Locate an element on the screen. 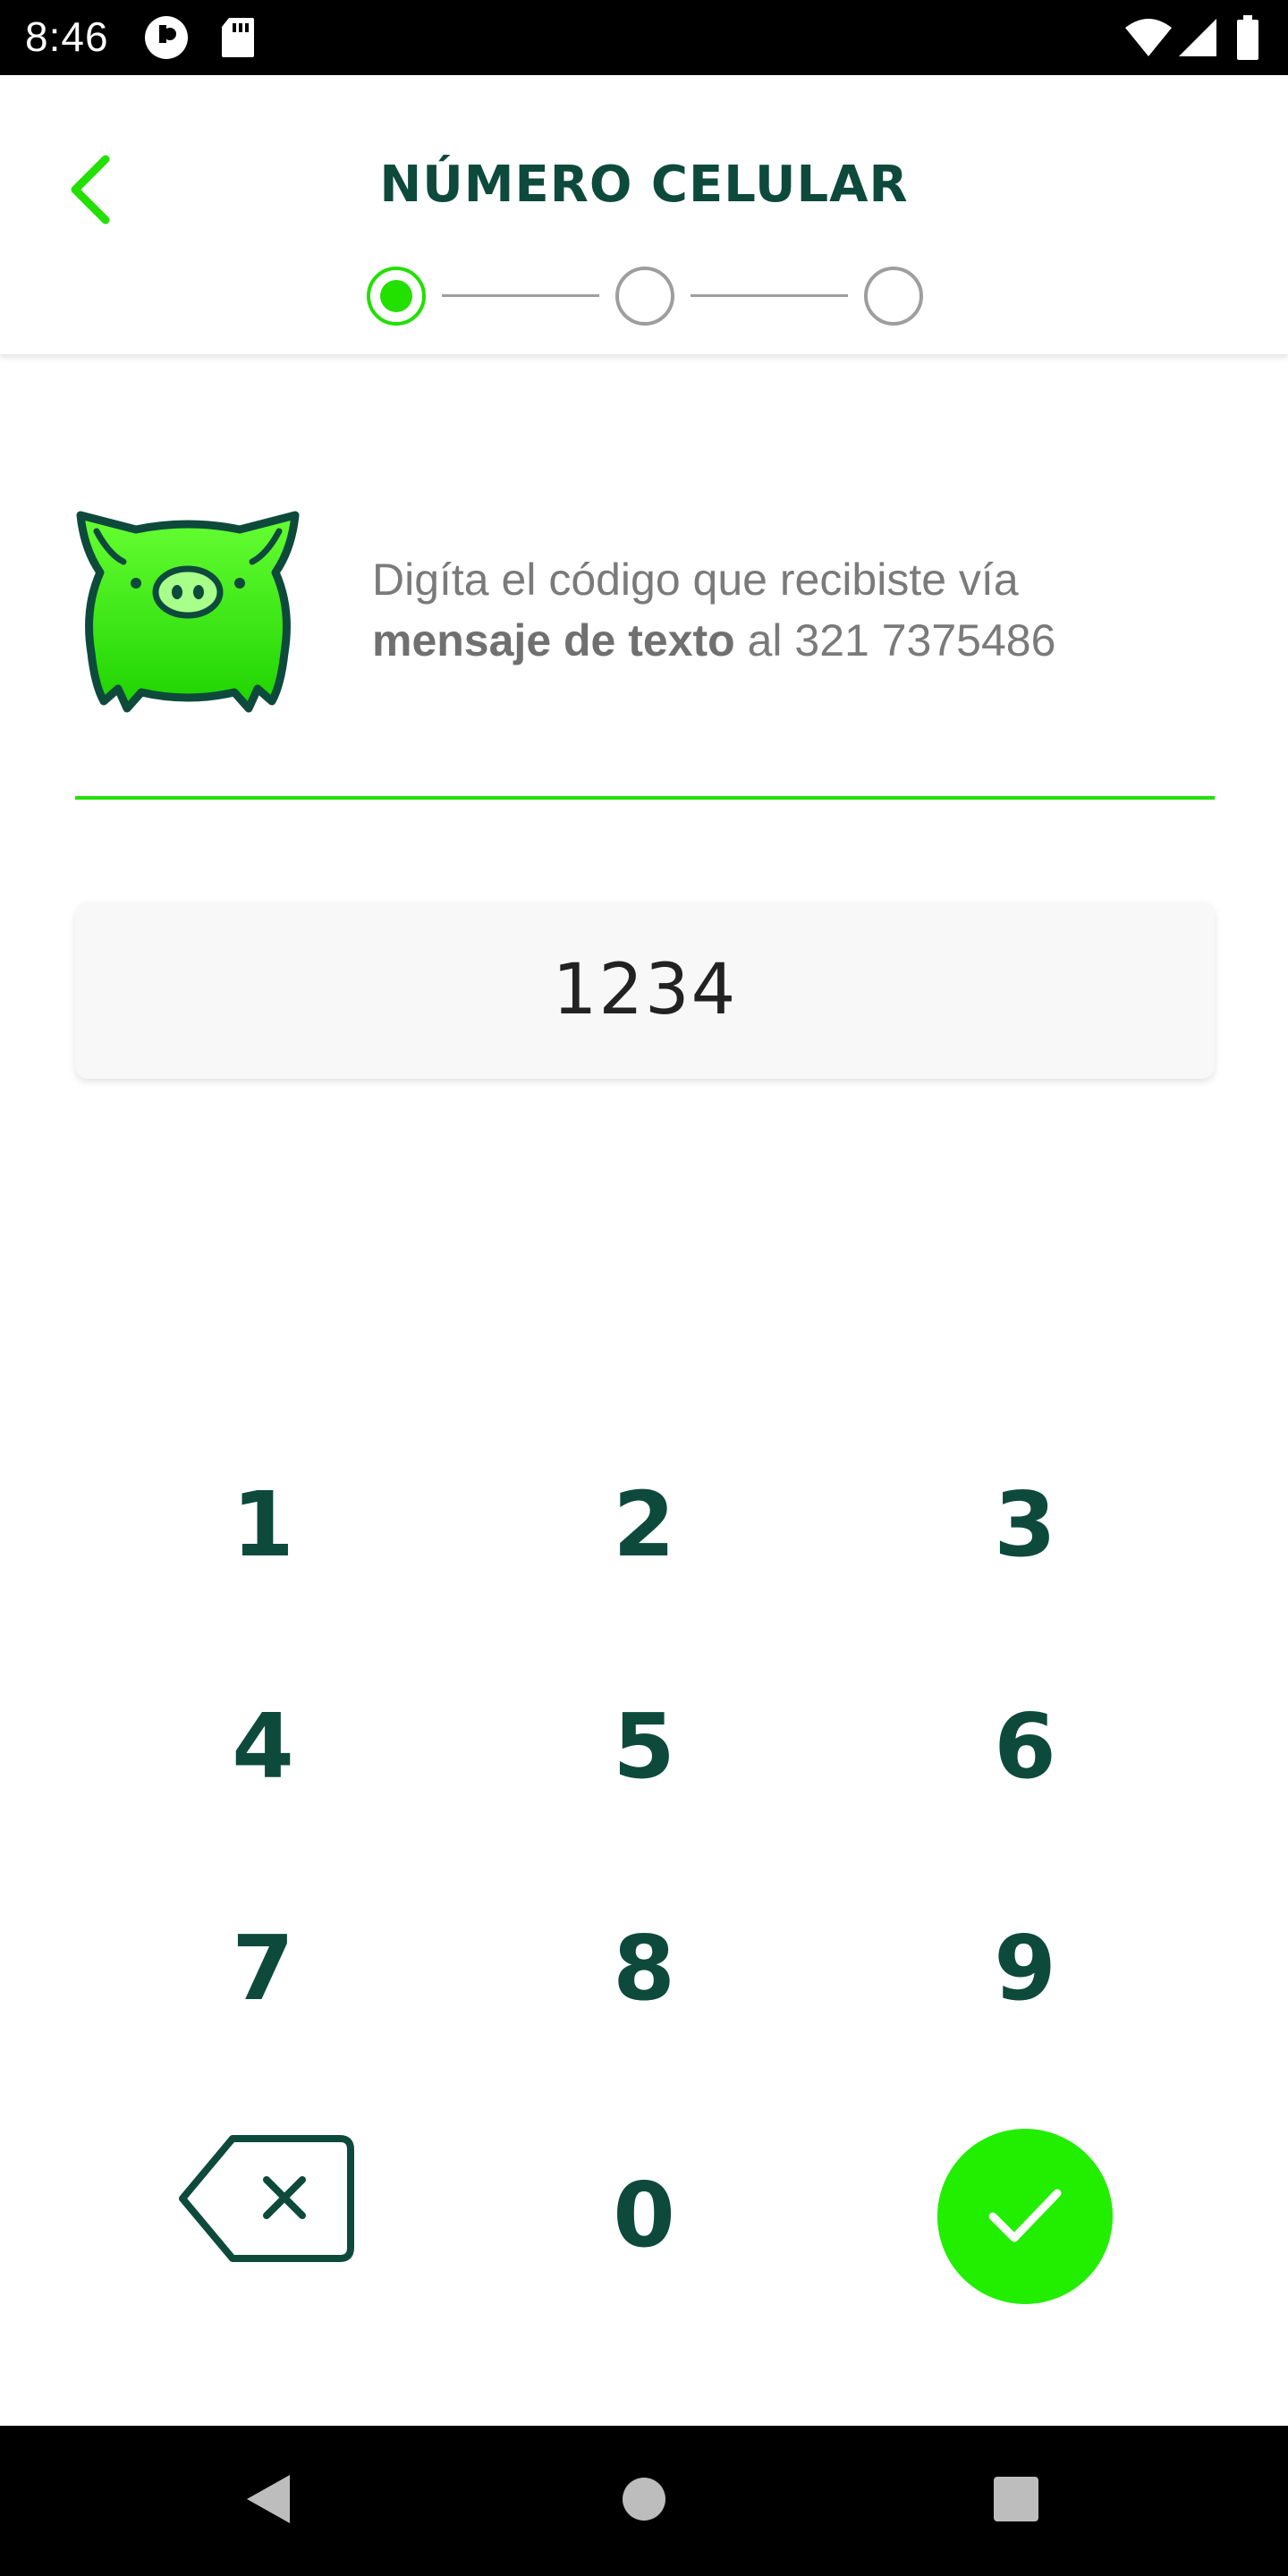 This screenshot has width=1288, height=2576. delete-button is located at coordinates (266, 2200).